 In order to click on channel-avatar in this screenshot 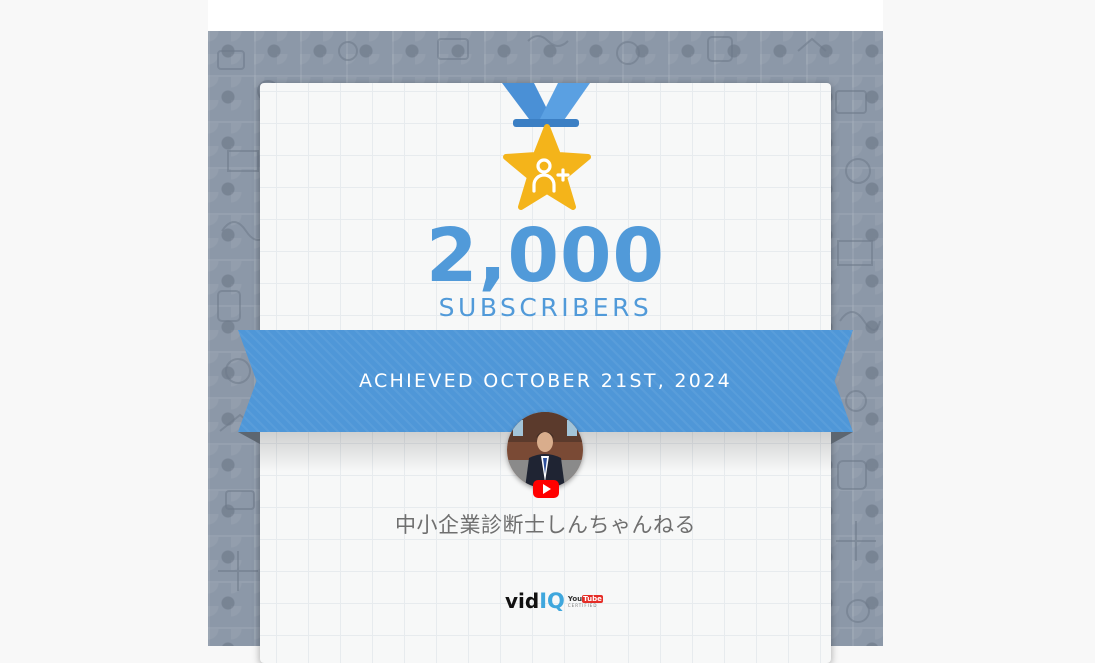, I will do `click(545, 450)`.